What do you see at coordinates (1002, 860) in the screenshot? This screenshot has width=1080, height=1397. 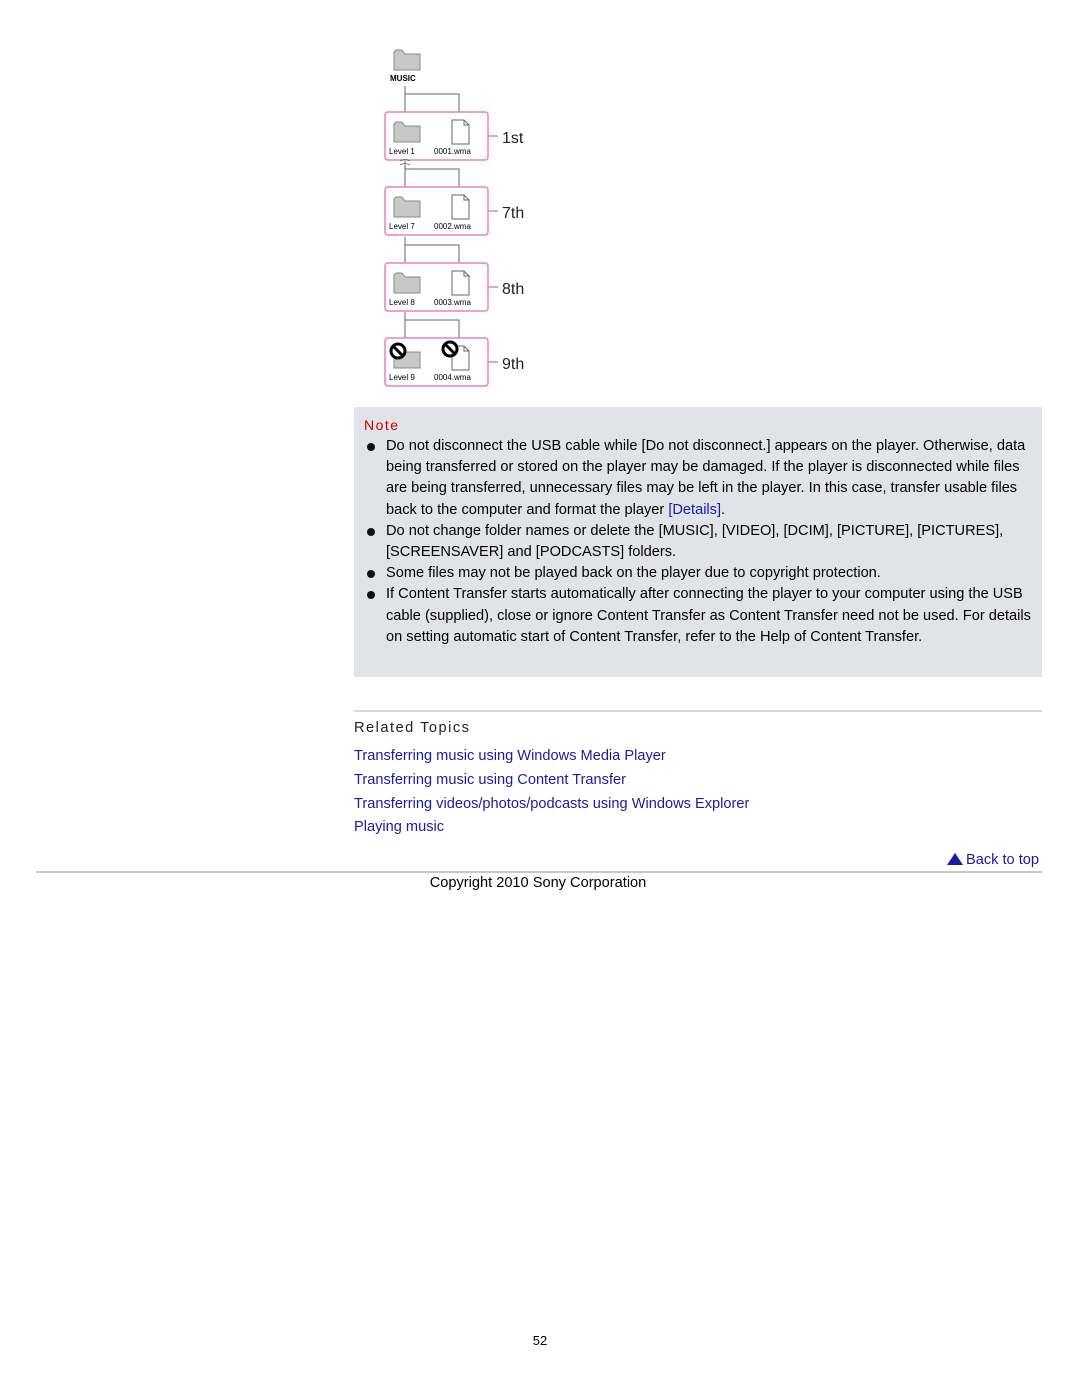 I see `back-to-top-label: Back to top` at bounding box center [1002, 860].